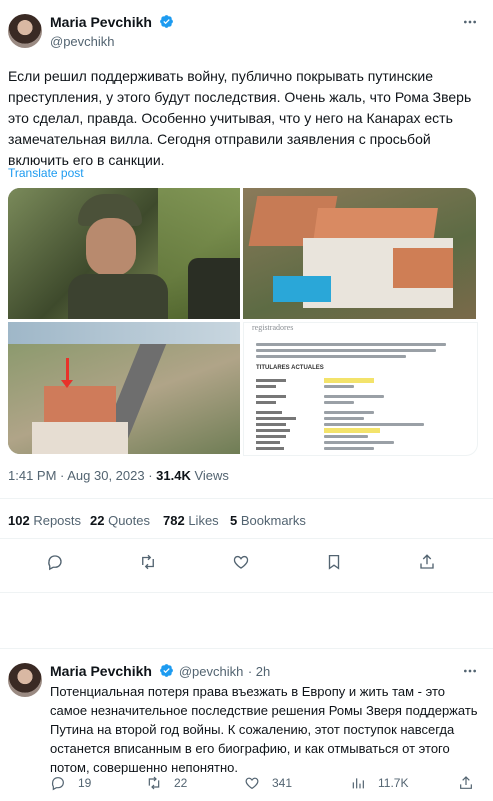  I want to click on stat-quotes: 22 Quotes, so click(120, 520).